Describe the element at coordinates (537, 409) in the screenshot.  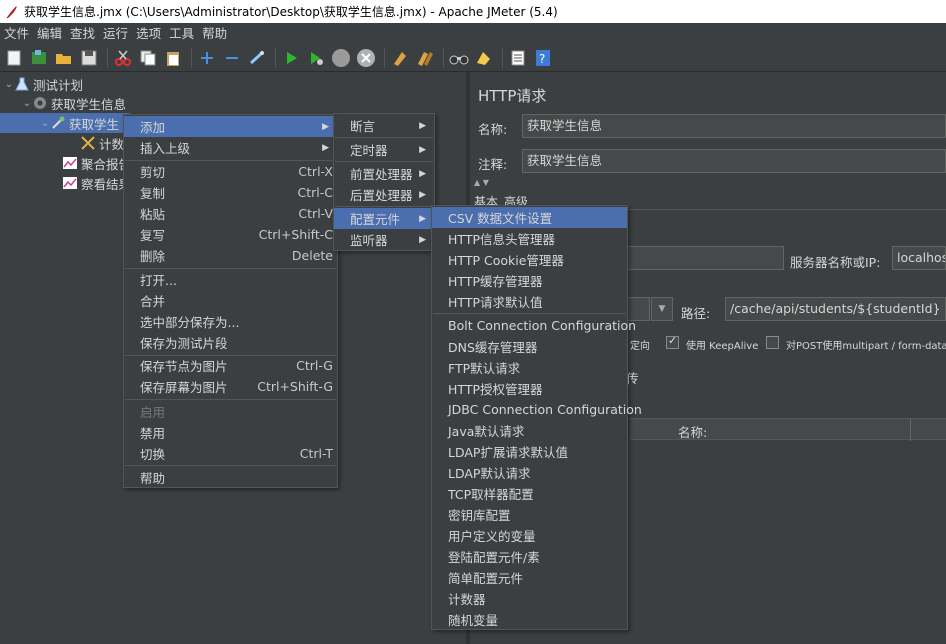
I see `config-item-jdbc-connection: JDBC Connection Configuration` at that location.